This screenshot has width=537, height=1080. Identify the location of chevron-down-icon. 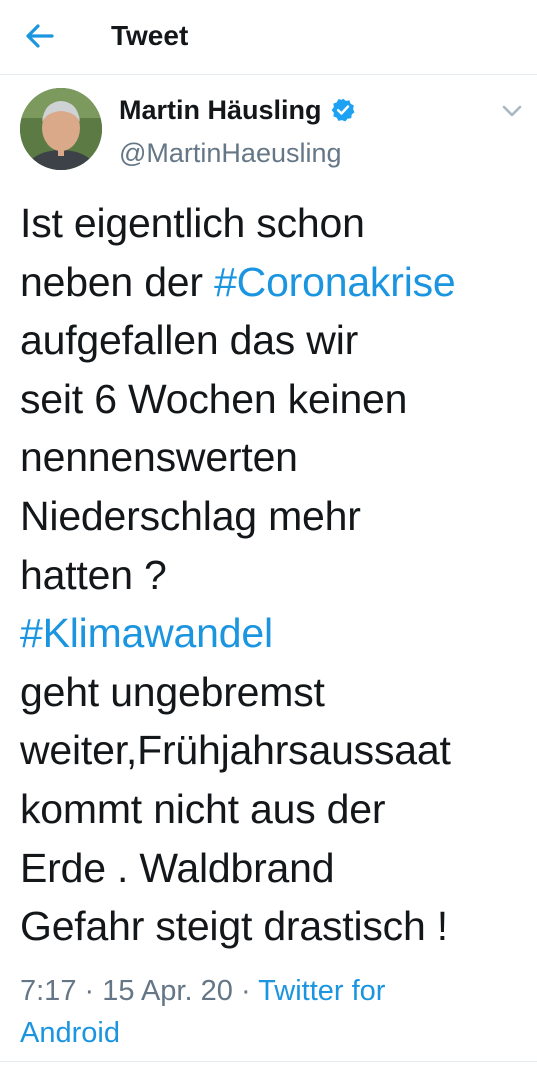
(512, 111).